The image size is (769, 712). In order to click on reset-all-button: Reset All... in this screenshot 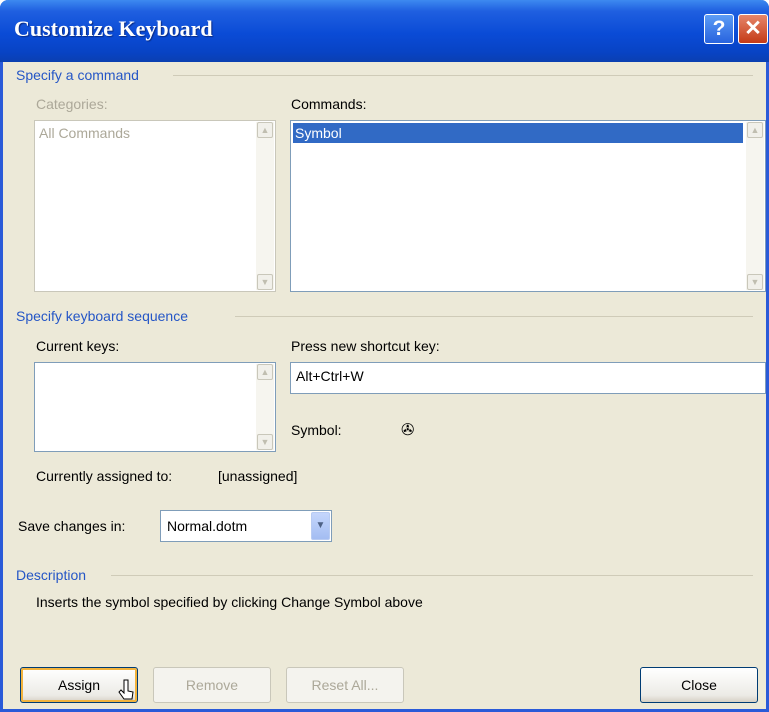, I will do `click(345, 685)`.